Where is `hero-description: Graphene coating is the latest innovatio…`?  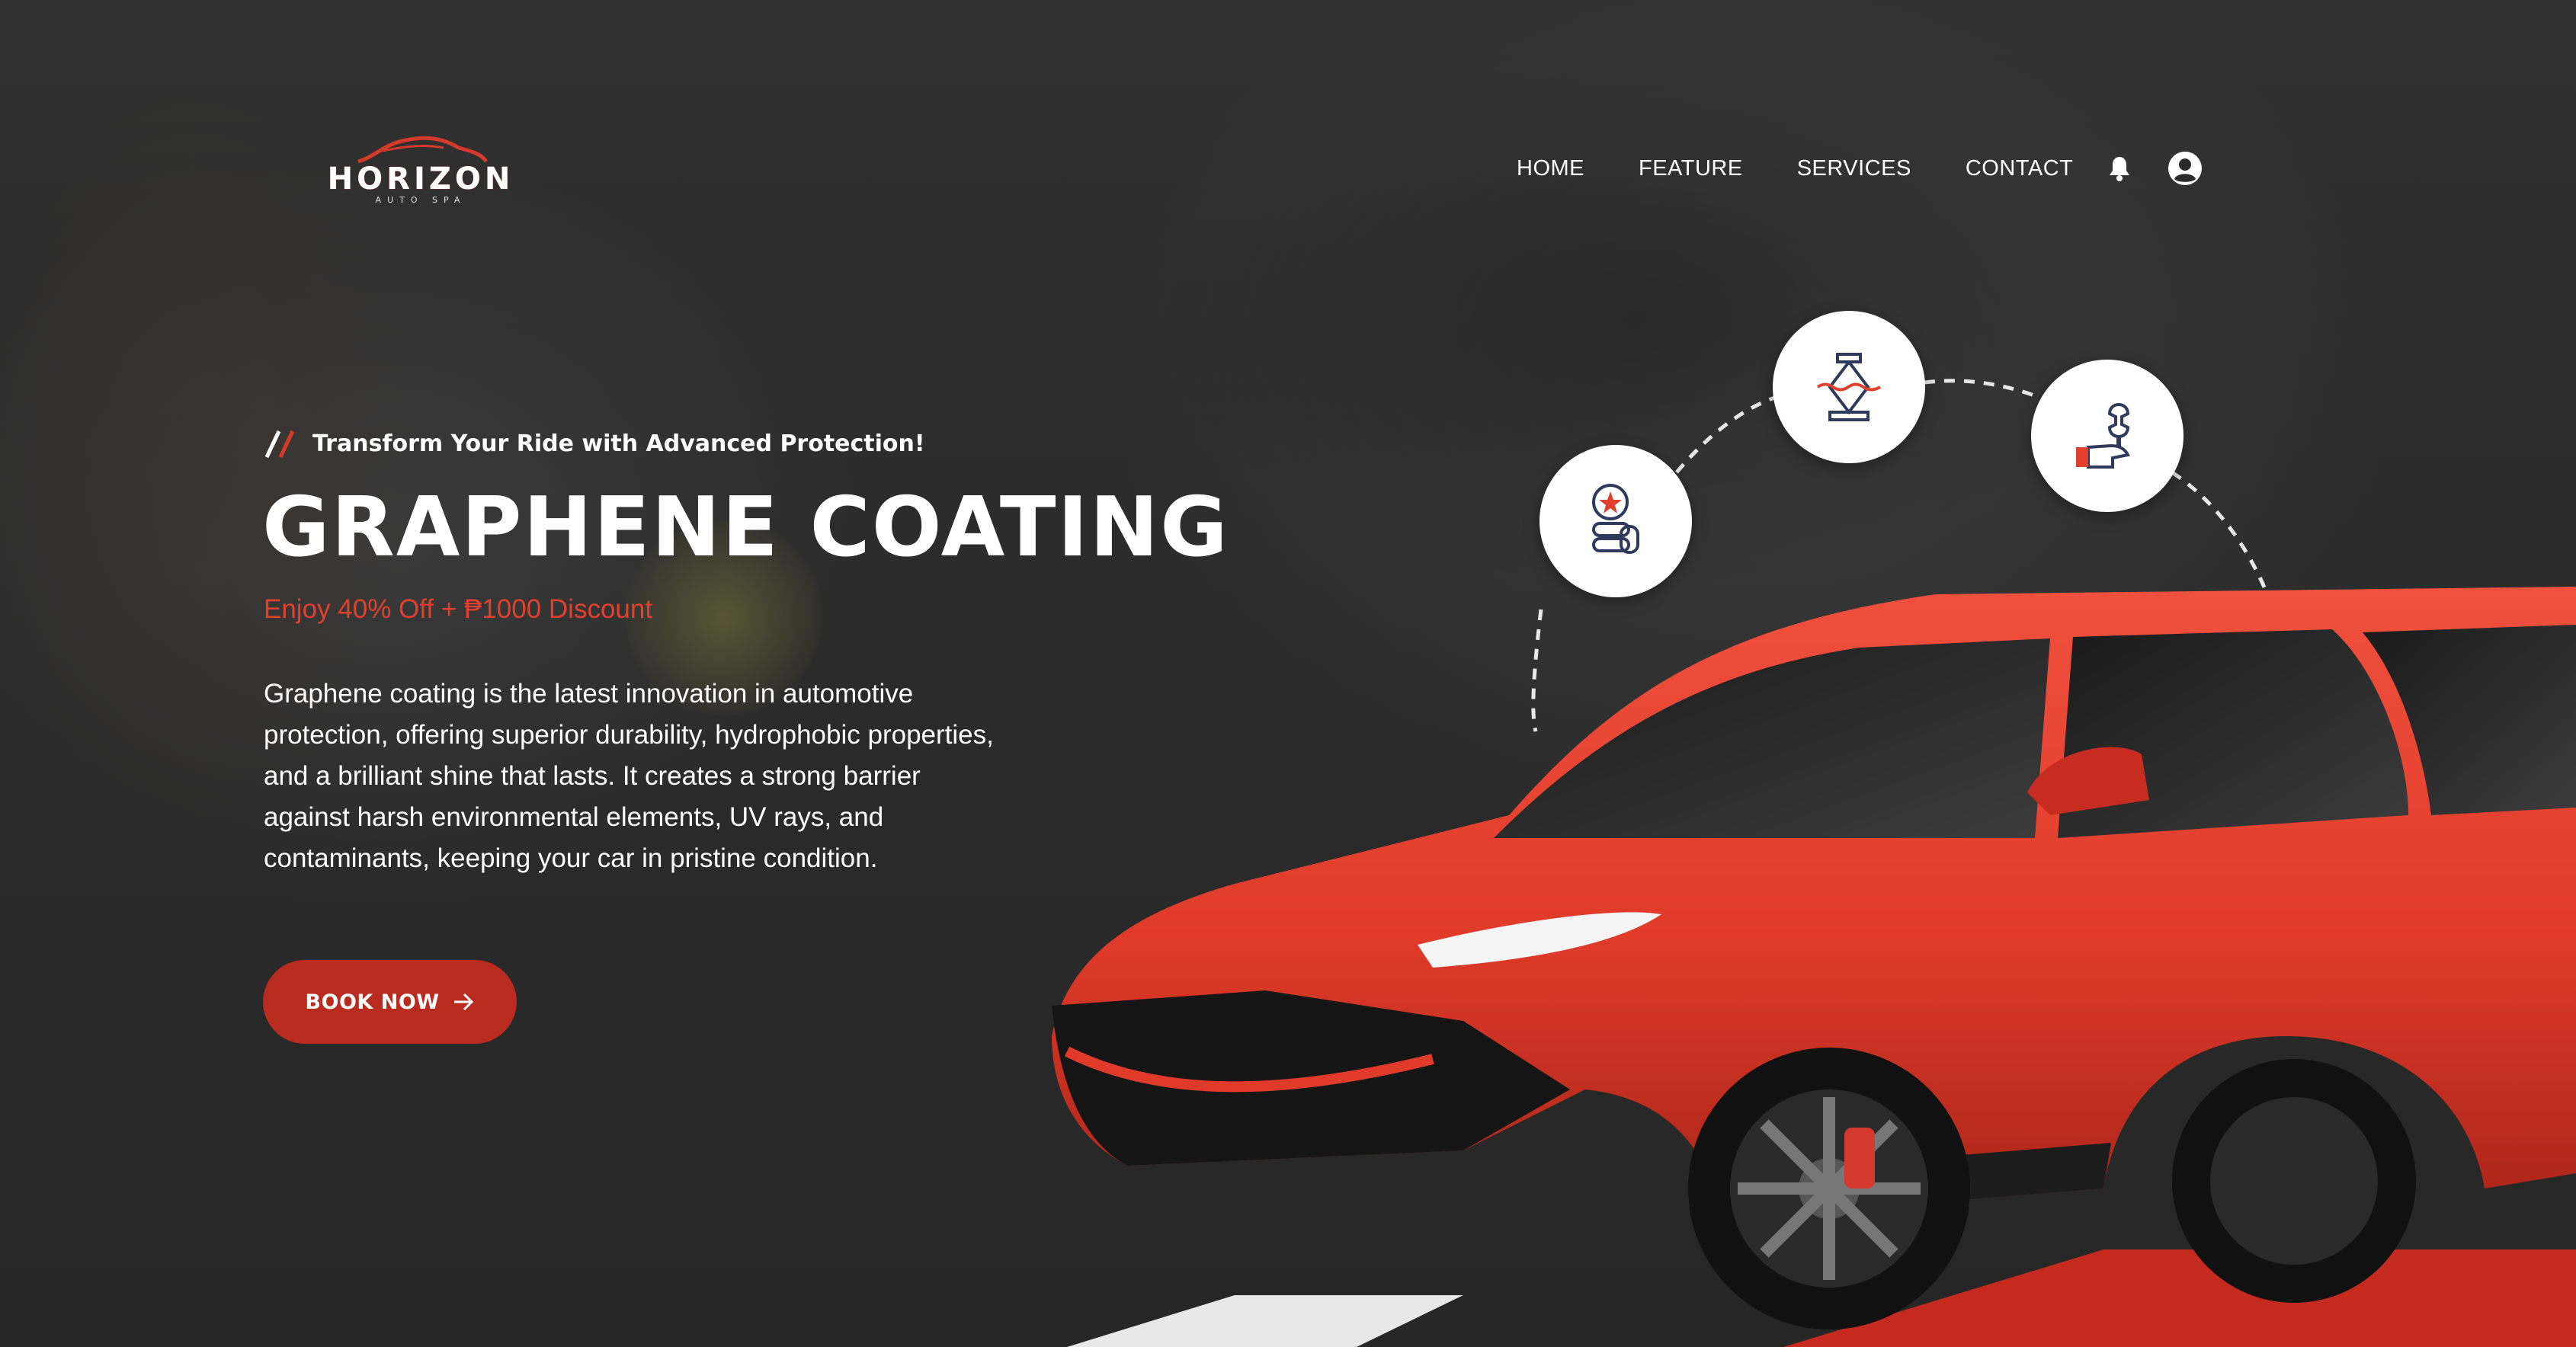
hero-description: Graphene coating is the latest innovatio… is located at coordinates (629, 776).